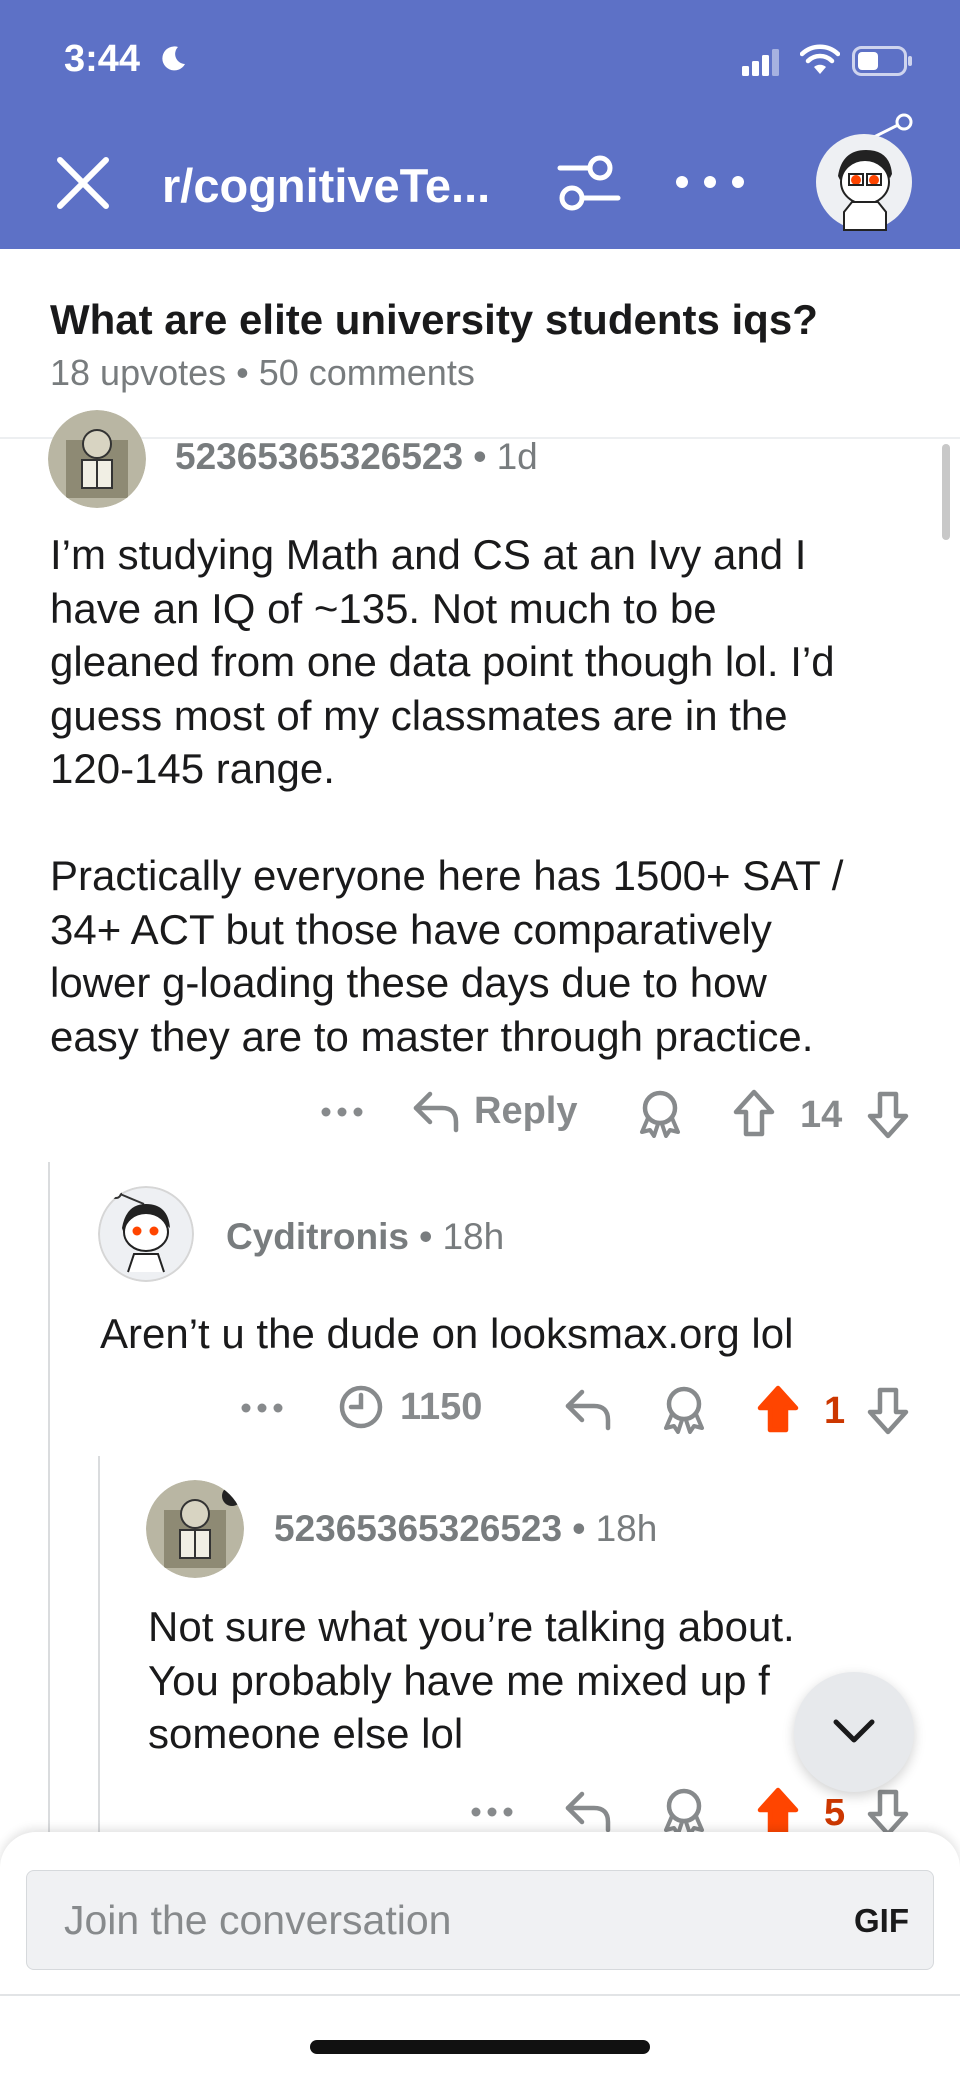  I want to click on chevron-down-icon, so click(854, 1731).